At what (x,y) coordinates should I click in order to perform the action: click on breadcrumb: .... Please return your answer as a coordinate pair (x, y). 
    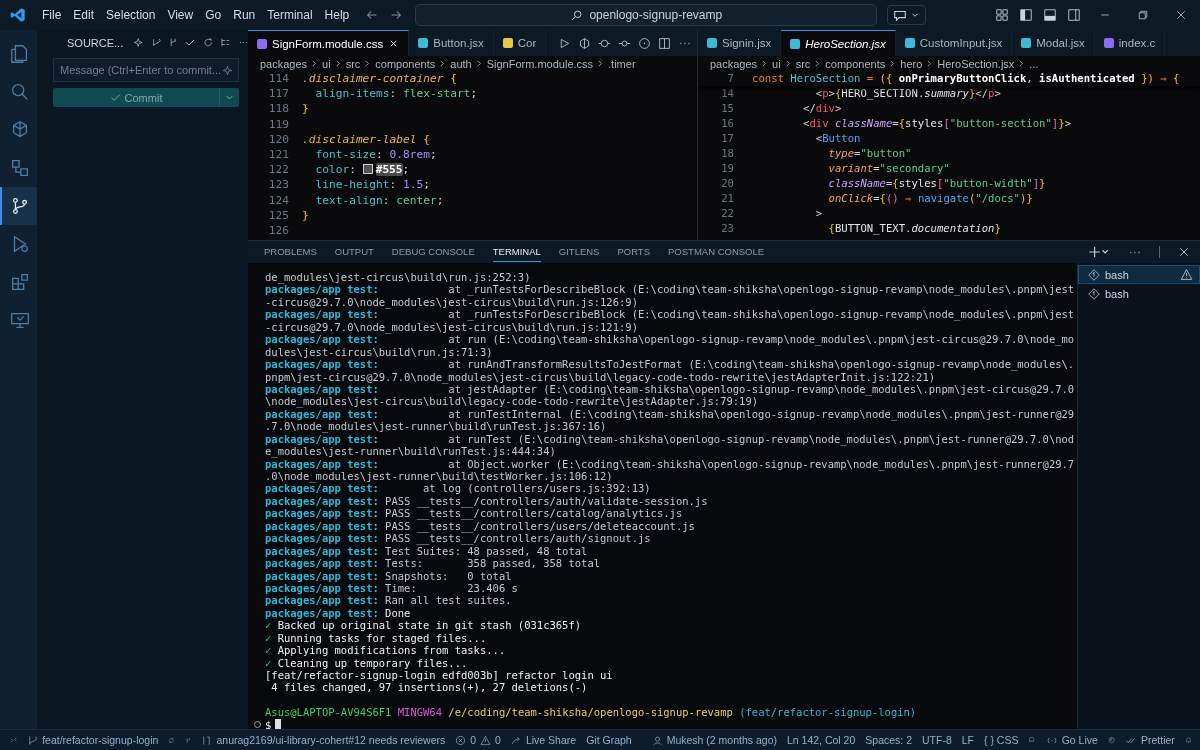
    Looking at the image, I should click on (1034, 63).